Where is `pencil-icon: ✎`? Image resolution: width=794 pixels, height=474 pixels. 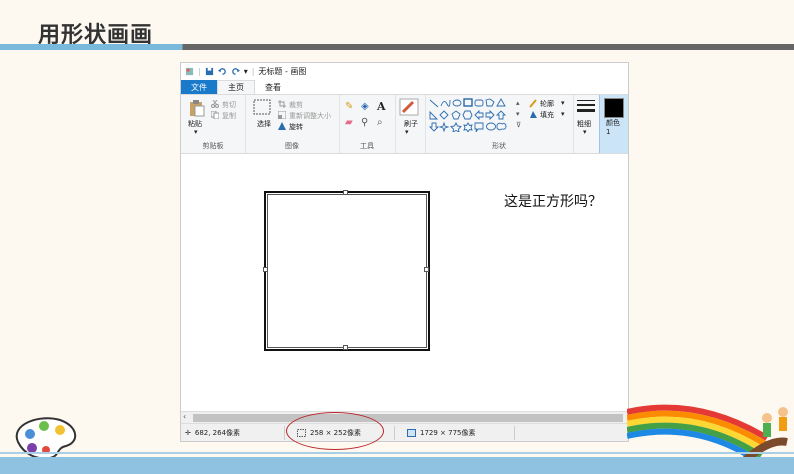 pencil-icon: ✎ is located at coordinates (349, 106).